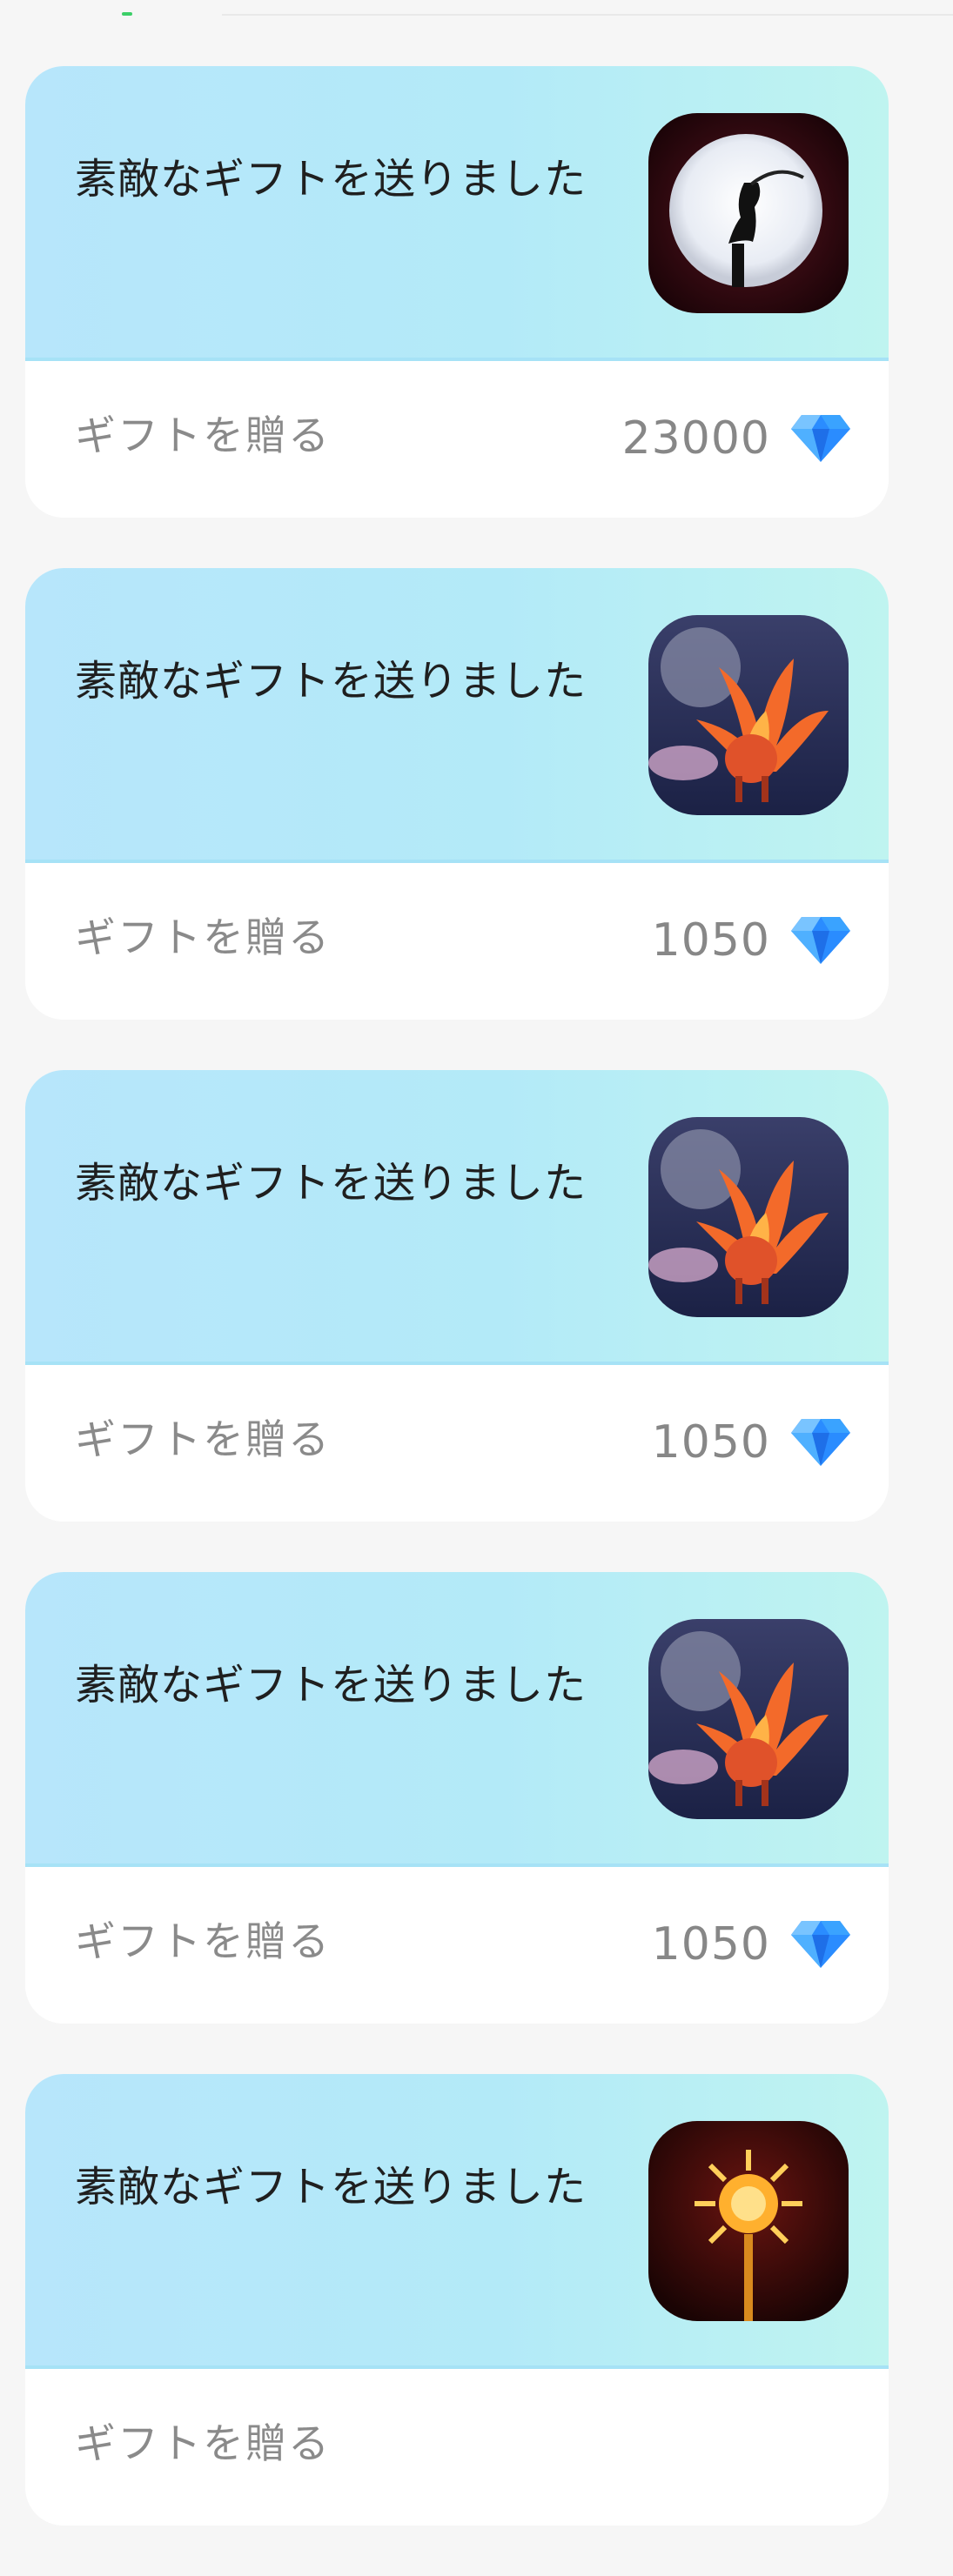 The image size is (953, 2576). Describe the element at coordinates (457, 439) in the screenshot. I see `gift-card-footer: ギフトを贈る 23000` at that location.